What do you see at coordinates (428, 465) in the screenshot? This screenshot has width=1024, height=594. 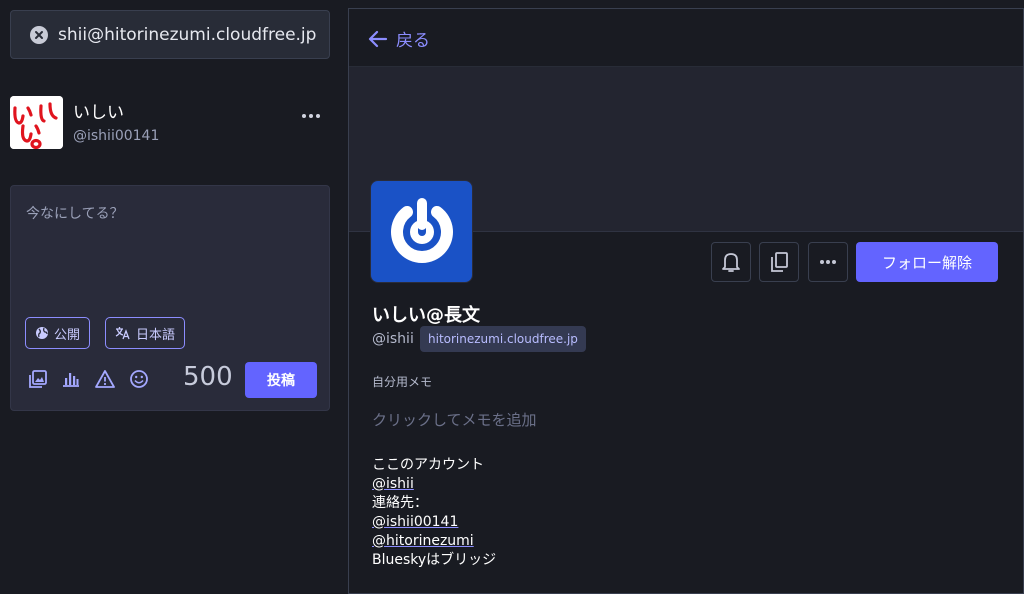 I see `bio-text: ここのアカウント` at bounding box center [428, 465].